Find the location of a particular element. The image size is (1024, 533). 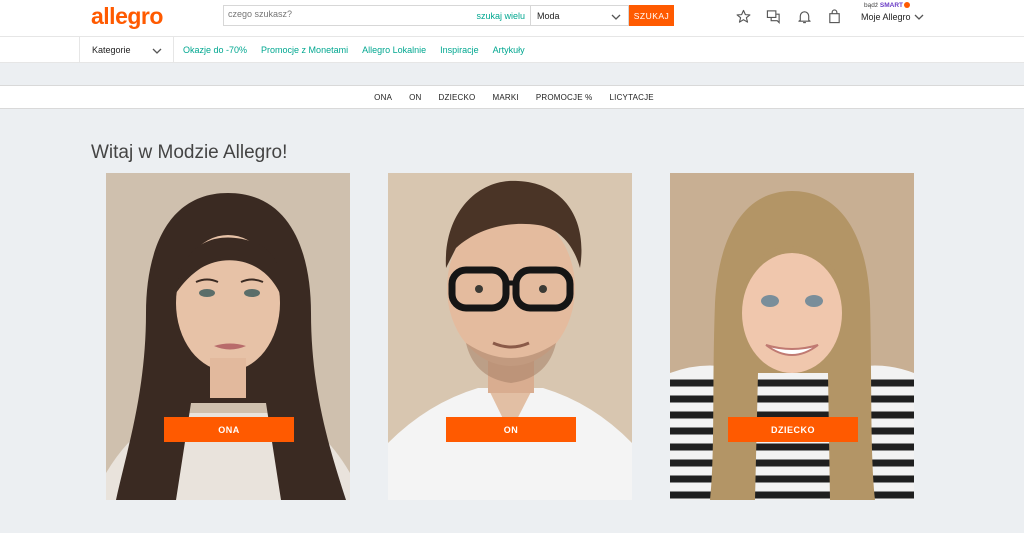

category-card-dziecko: DZIECKO is located at coordinates (792, 336).